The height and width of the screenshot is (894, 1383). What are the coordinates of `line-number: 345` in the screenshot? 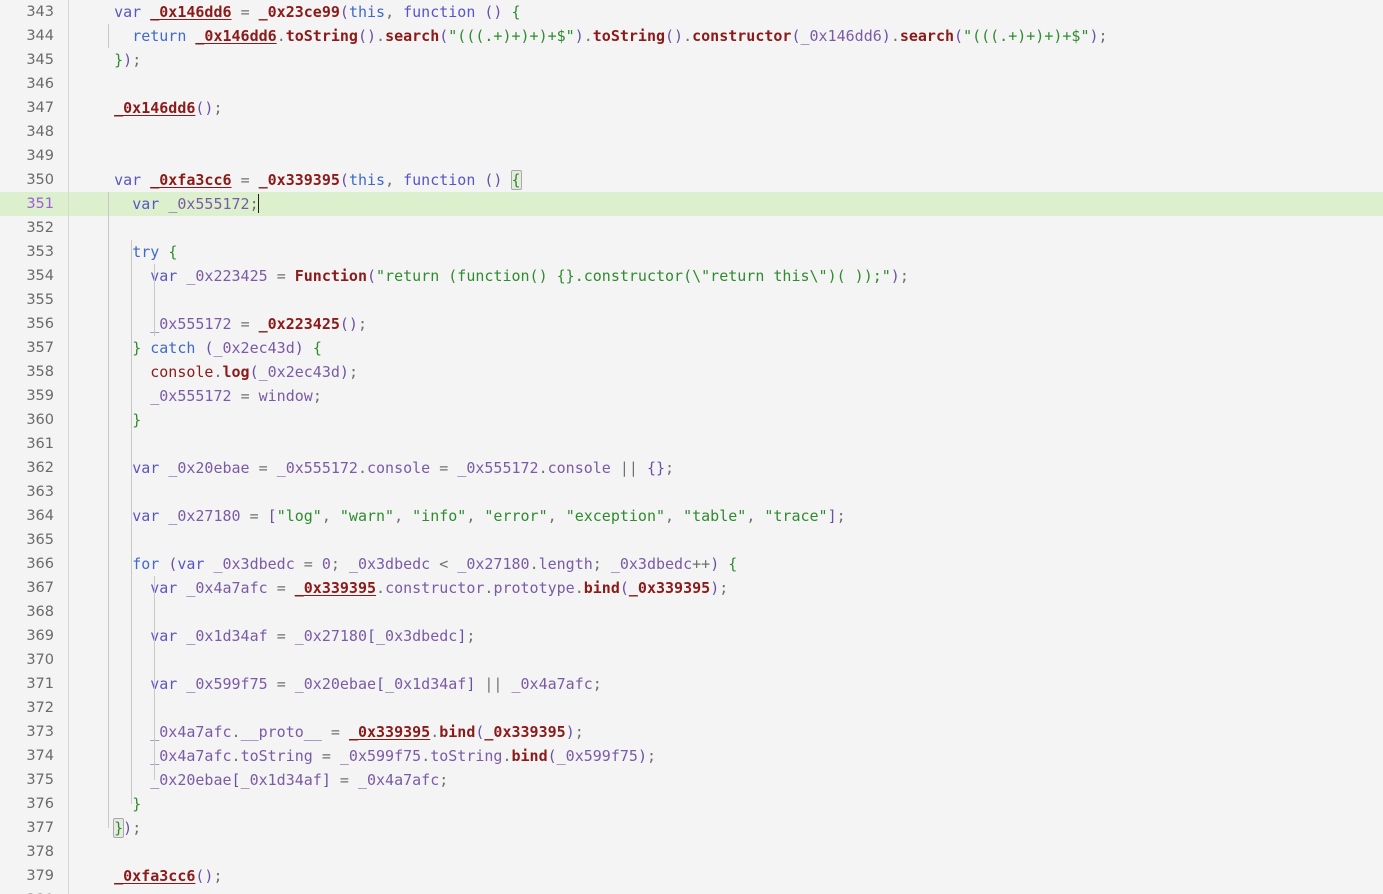 It's located at (27, 60).